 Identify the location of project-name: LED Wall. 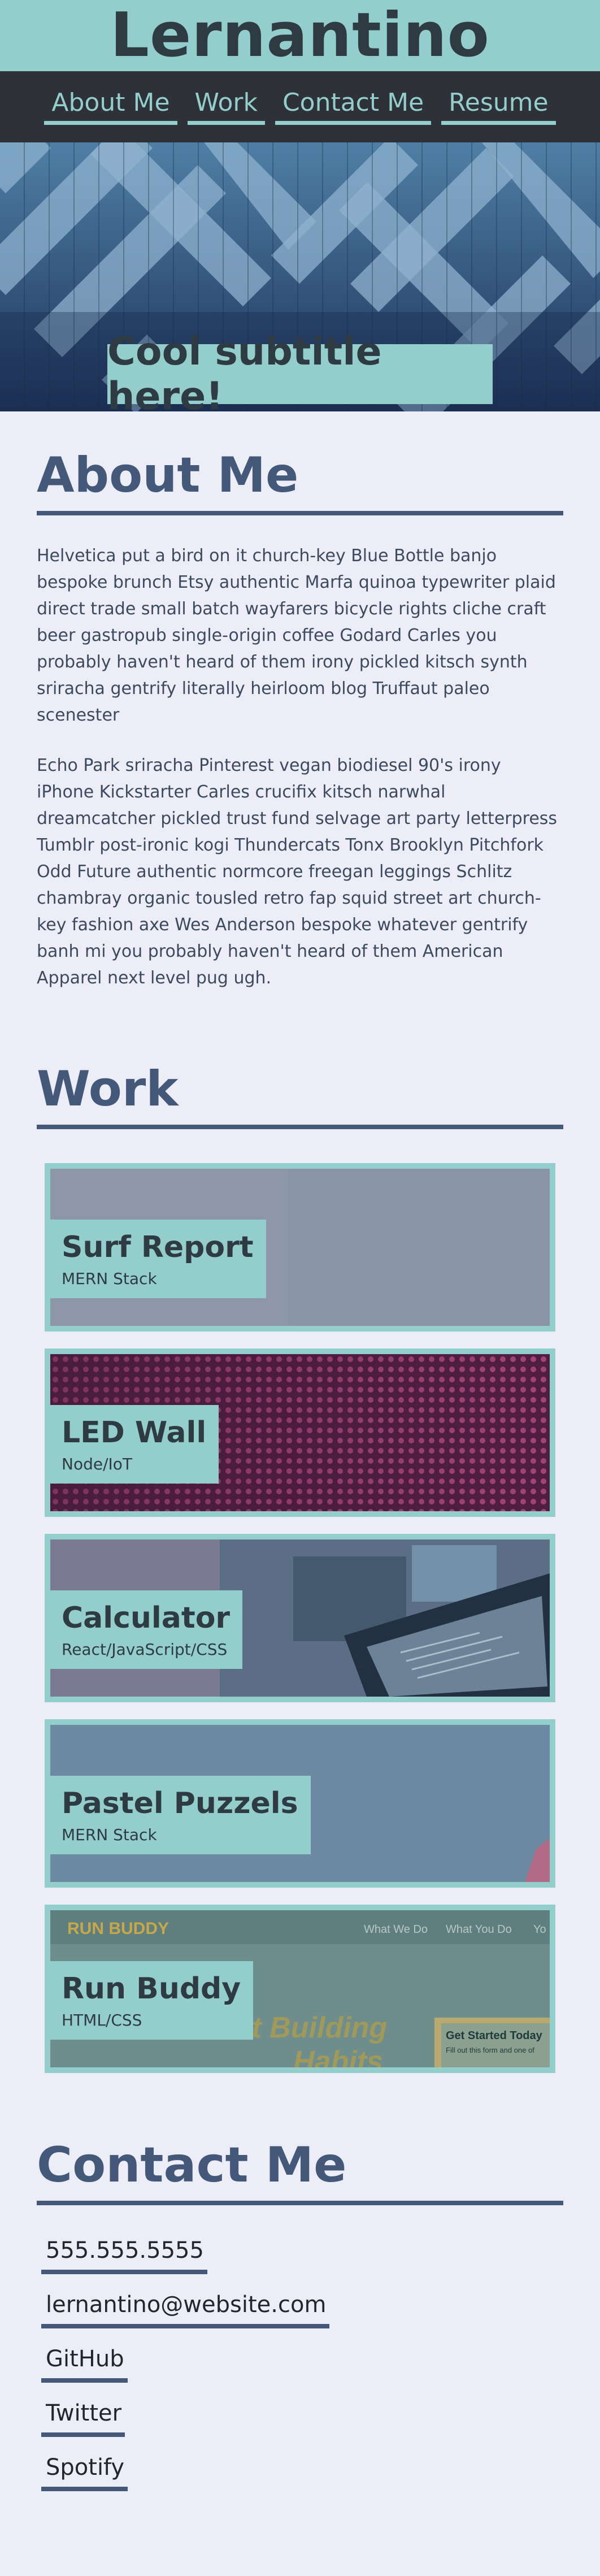
(134, 1433).